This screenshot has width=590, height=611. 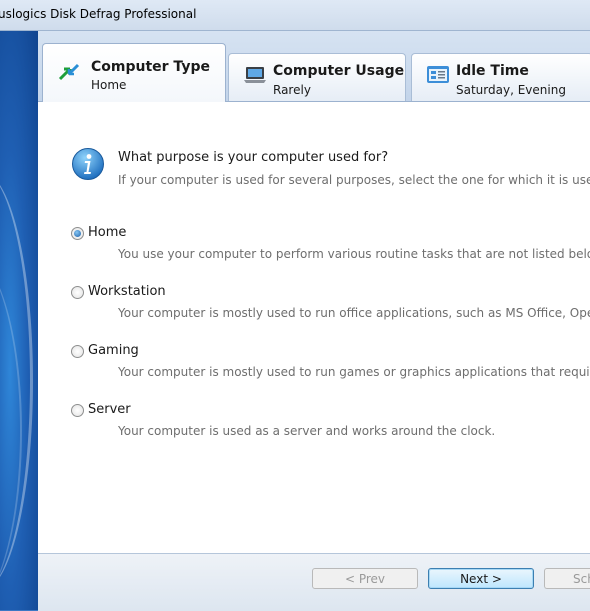 I want to click on tab-computer-type: Computer Type Home, so click(x=134, y=72).